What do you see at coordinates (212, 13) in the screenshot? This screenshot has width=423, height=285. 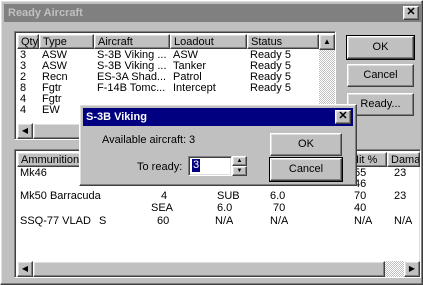 I see `window-titlebar: Ready Aircraft ✕` at bounding box center [212, 13].